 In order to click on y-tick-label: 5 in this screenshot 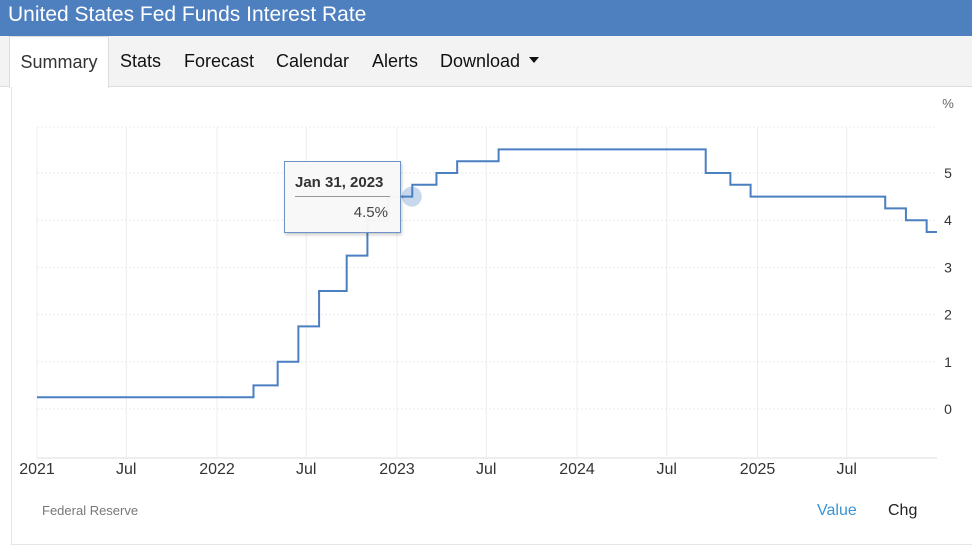, I will do `click(948, 173)`.